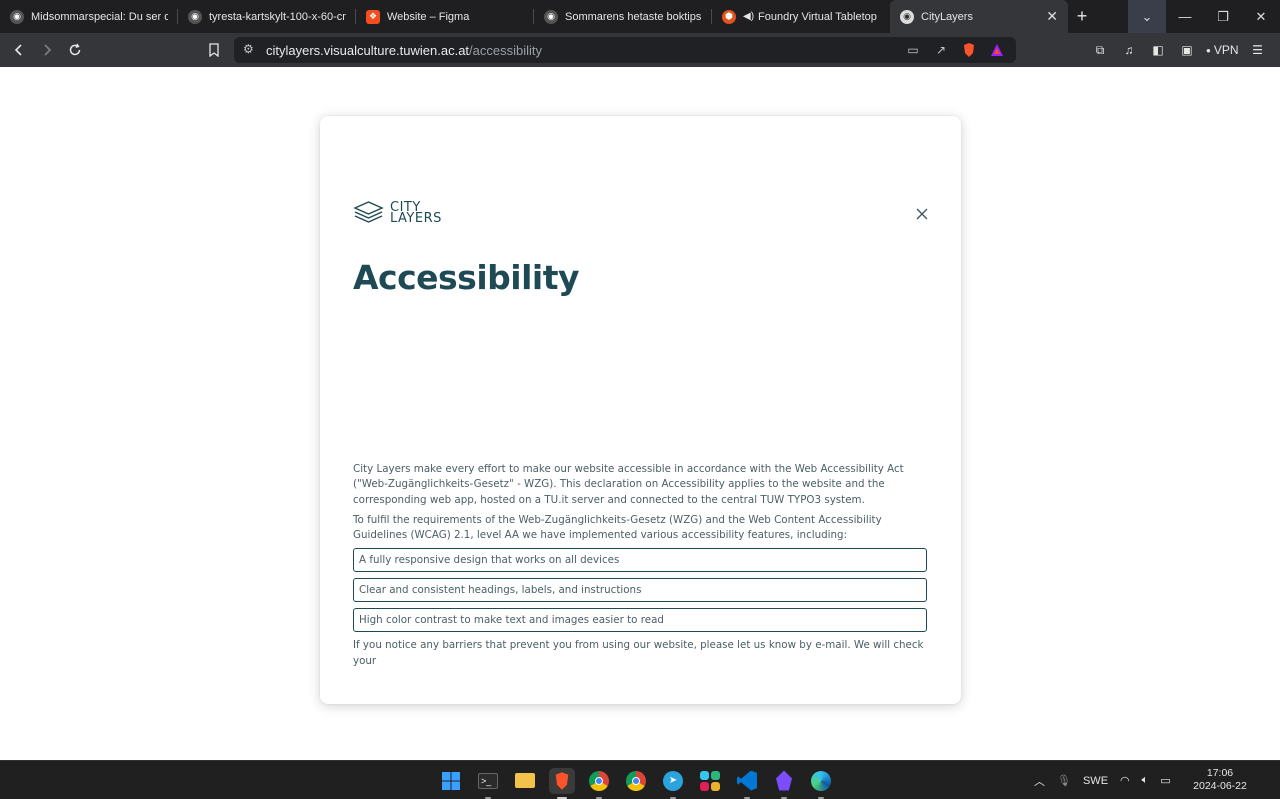 The width and height of the screenshot is (1280, 799). Describe the element at coordinates (784, 780) in the screenshot. I see `obsidian-icon` at that location.